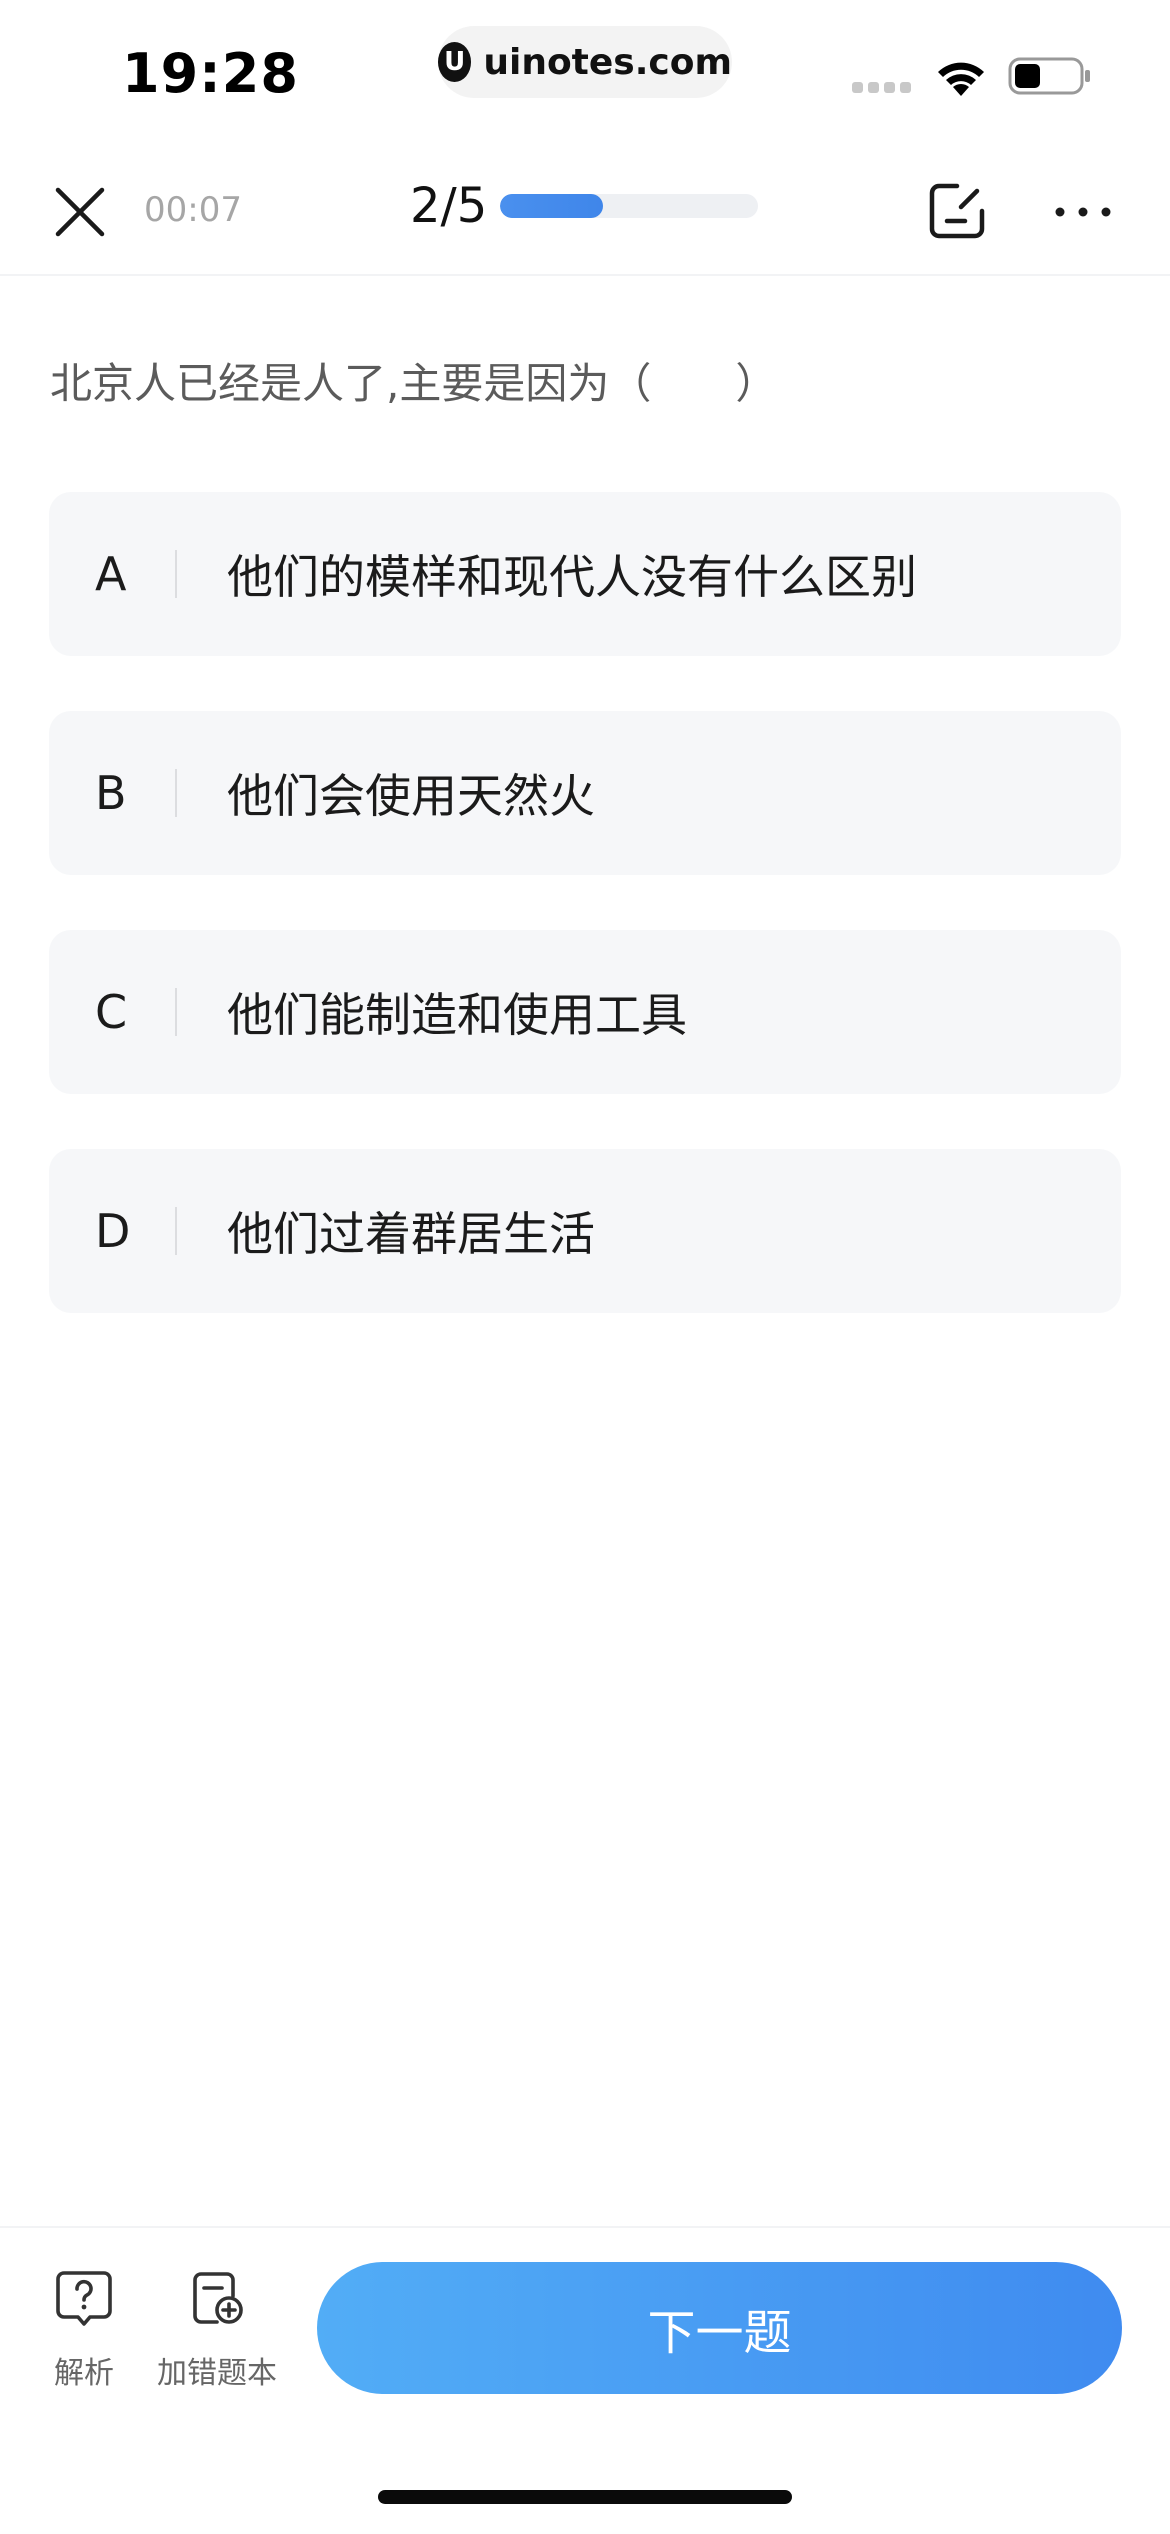 The height and width of the screenshot is (2534, 1170). I want to click on option-text: 他们过着群居生活, so click(411, 1234).